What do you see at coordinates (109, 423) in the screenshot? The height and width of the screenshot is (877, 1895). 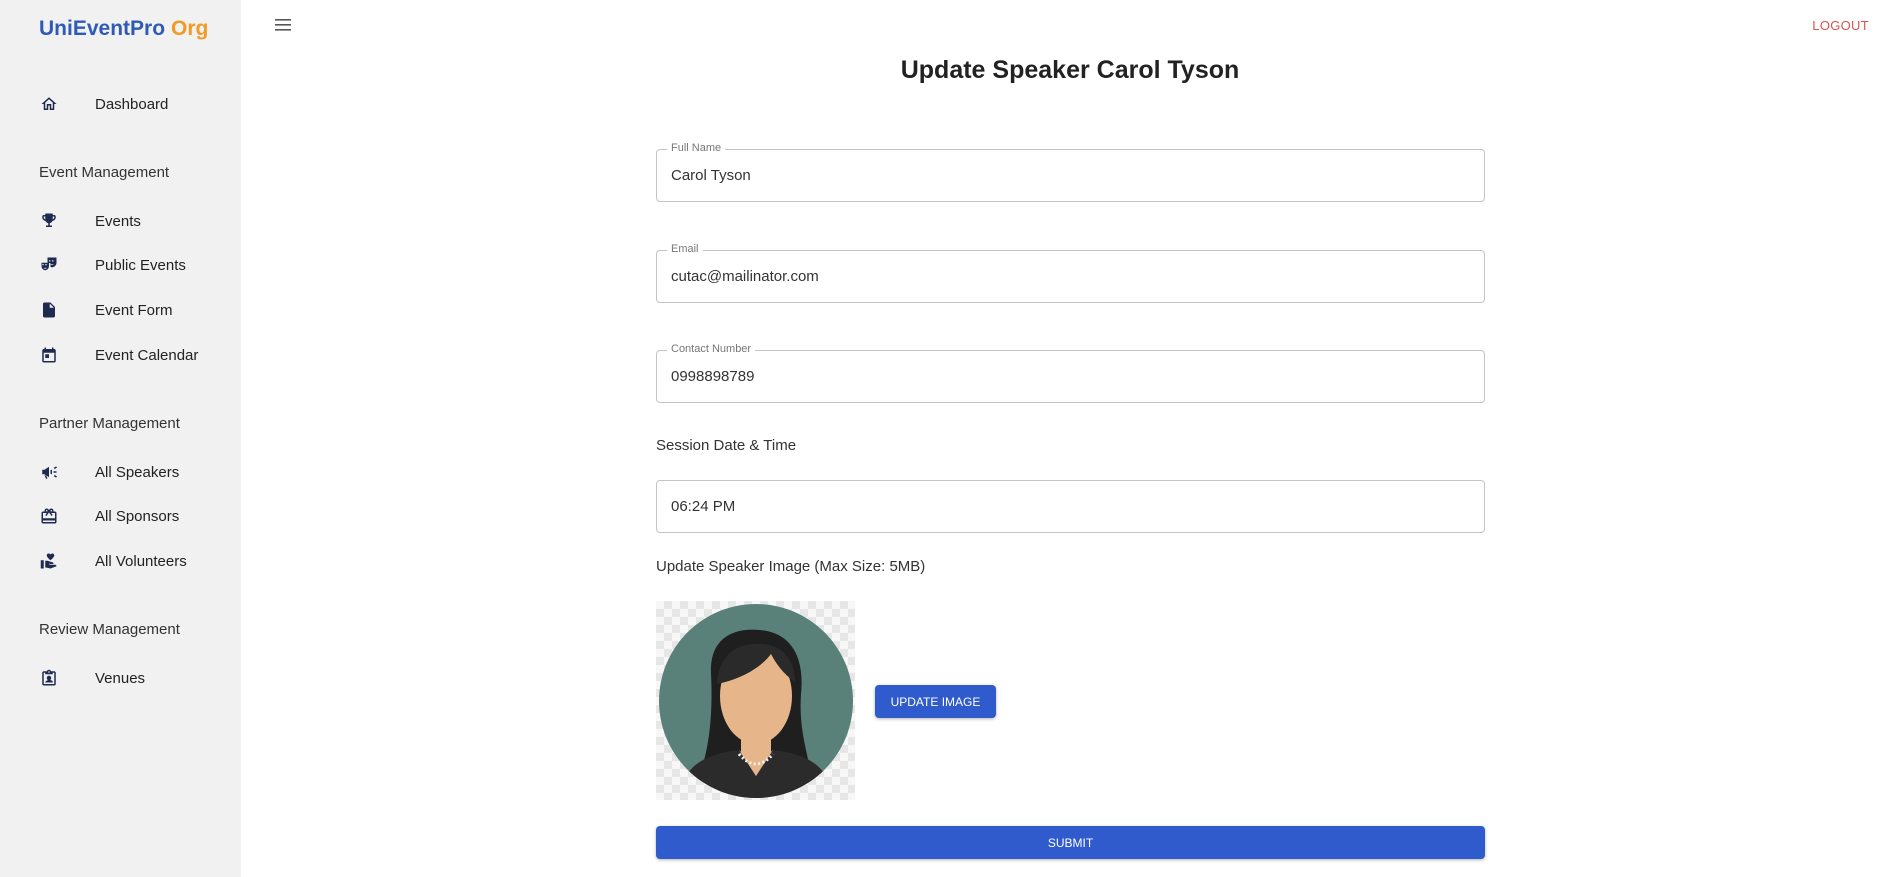 I see `section-title-partner-management: Partner Management` at bounding box center [109, 423].